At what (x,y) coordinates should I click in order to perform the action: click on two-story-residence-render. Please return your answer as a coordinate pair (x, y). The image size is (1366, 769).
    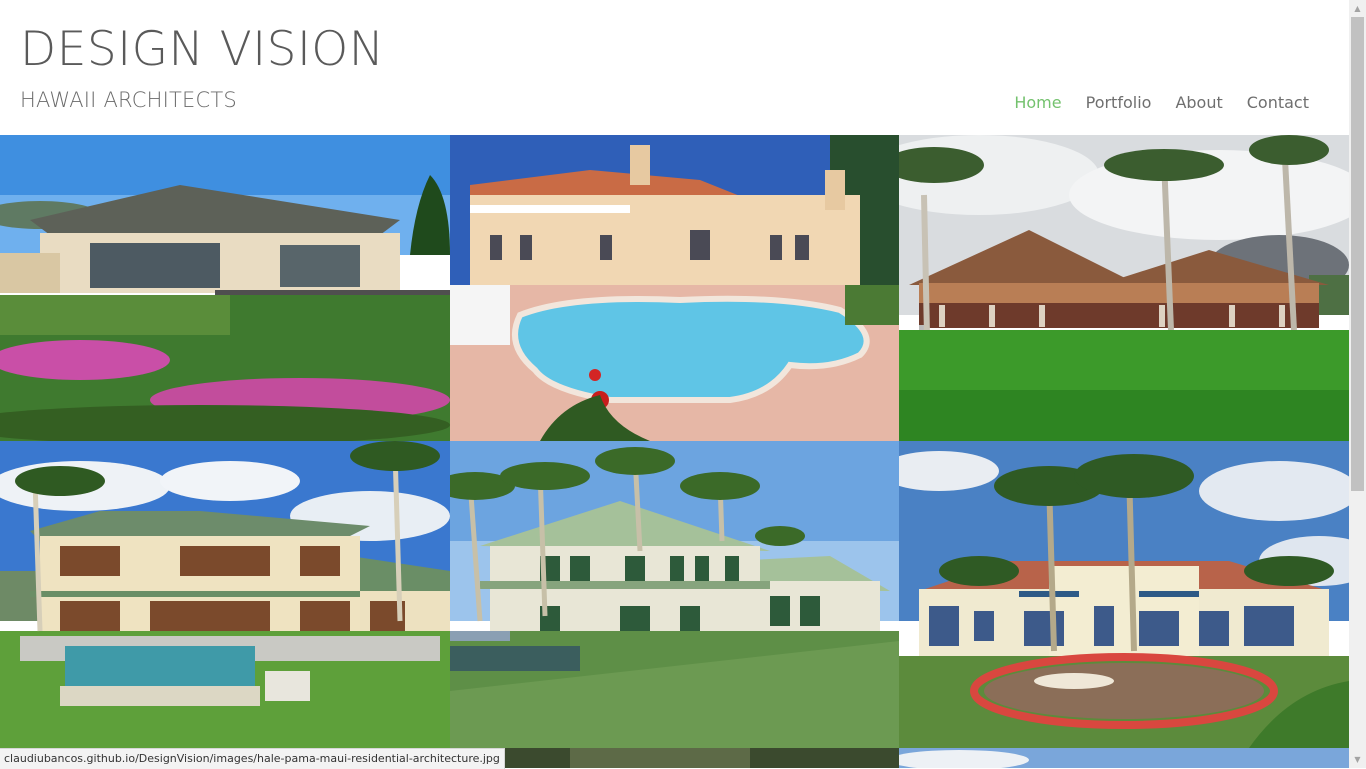
    Looking at the image, I should click on (225, 594).